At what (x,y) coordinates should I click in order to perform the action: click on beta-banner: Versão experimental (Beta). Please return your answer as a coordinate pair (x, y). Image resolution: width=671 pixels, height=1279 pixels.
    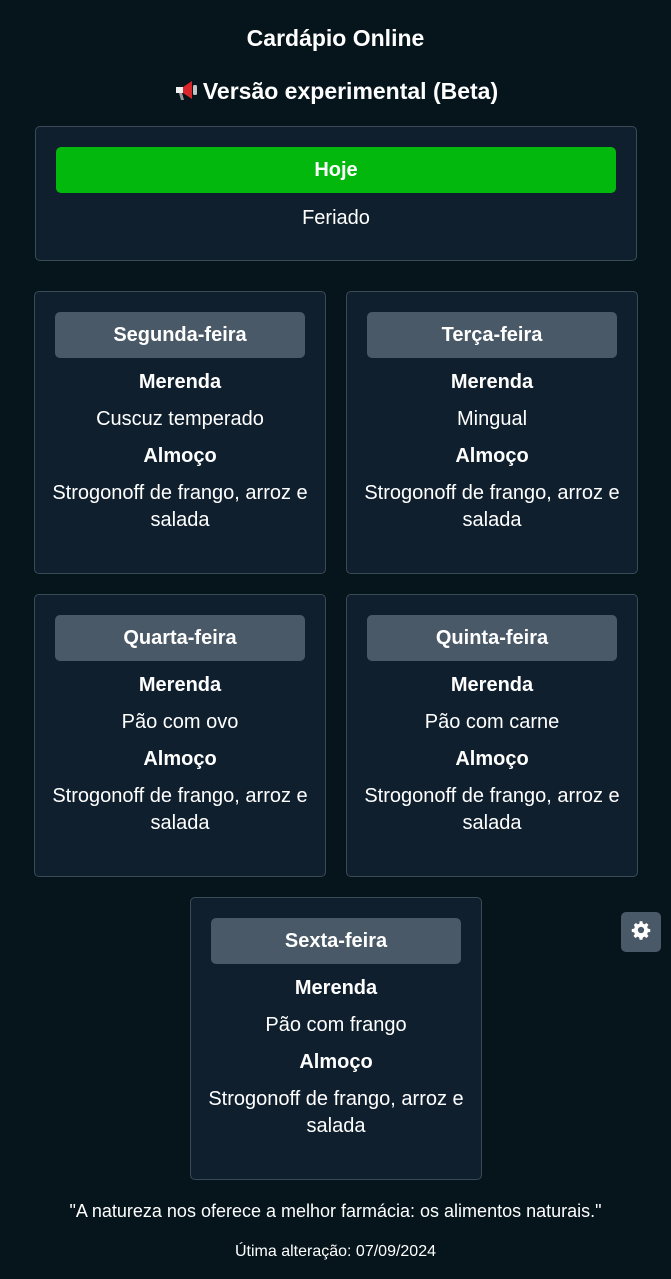
    Looking at the image, I should click on (335, 91).